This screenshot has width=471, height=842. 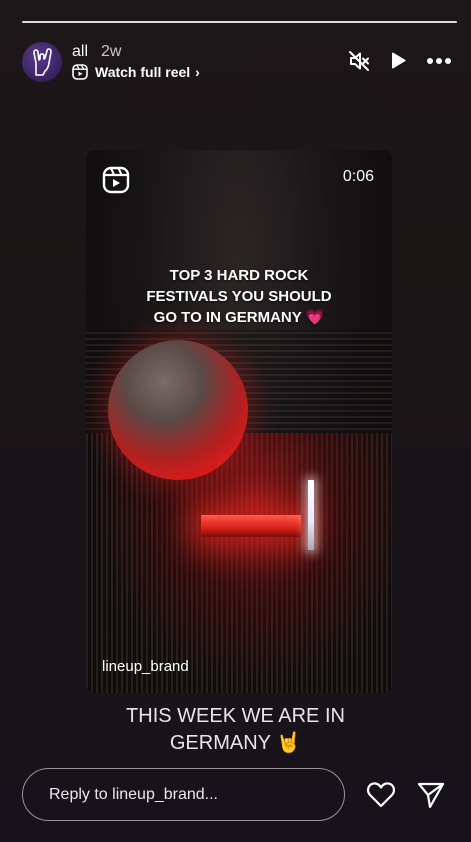 I want to click on send-icon, so click(x=431, y=795).